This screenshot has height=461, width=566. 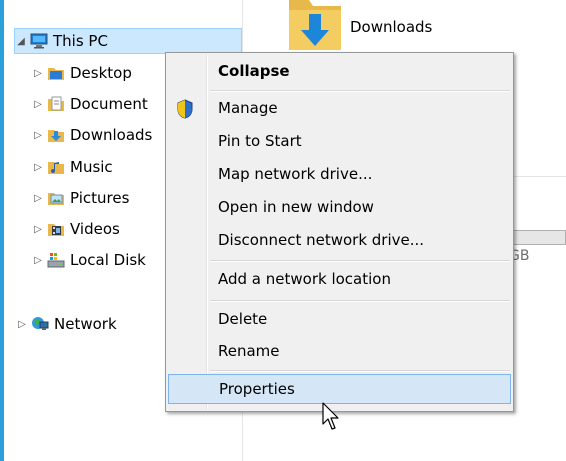 I want to click on tree-item-label: Desktop, so click(x=101, y=73).